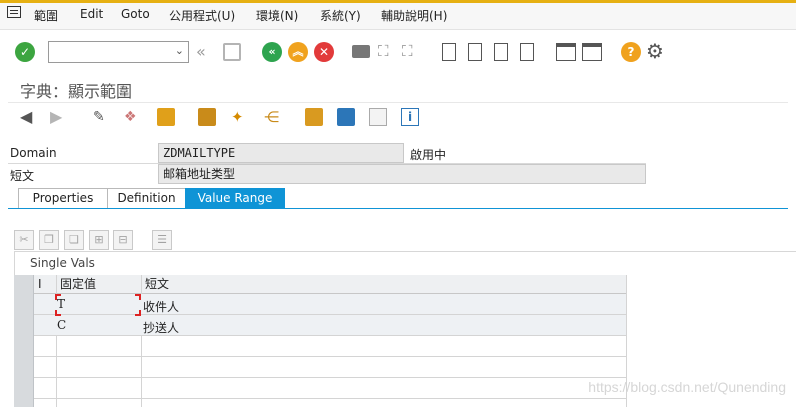  What do you see at coordinates (324, 52) in the screenshot?
I see `cancel-icon: ✕` at bounding box center [324, 52].